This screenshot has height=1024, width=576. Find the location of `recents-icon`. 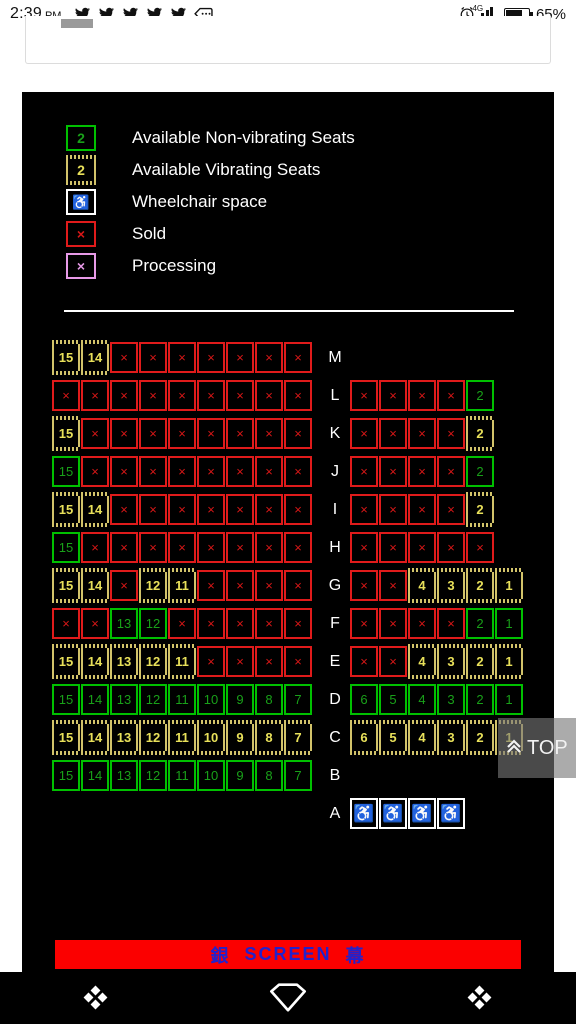

recents-icon is located at coordinates (96, 998).